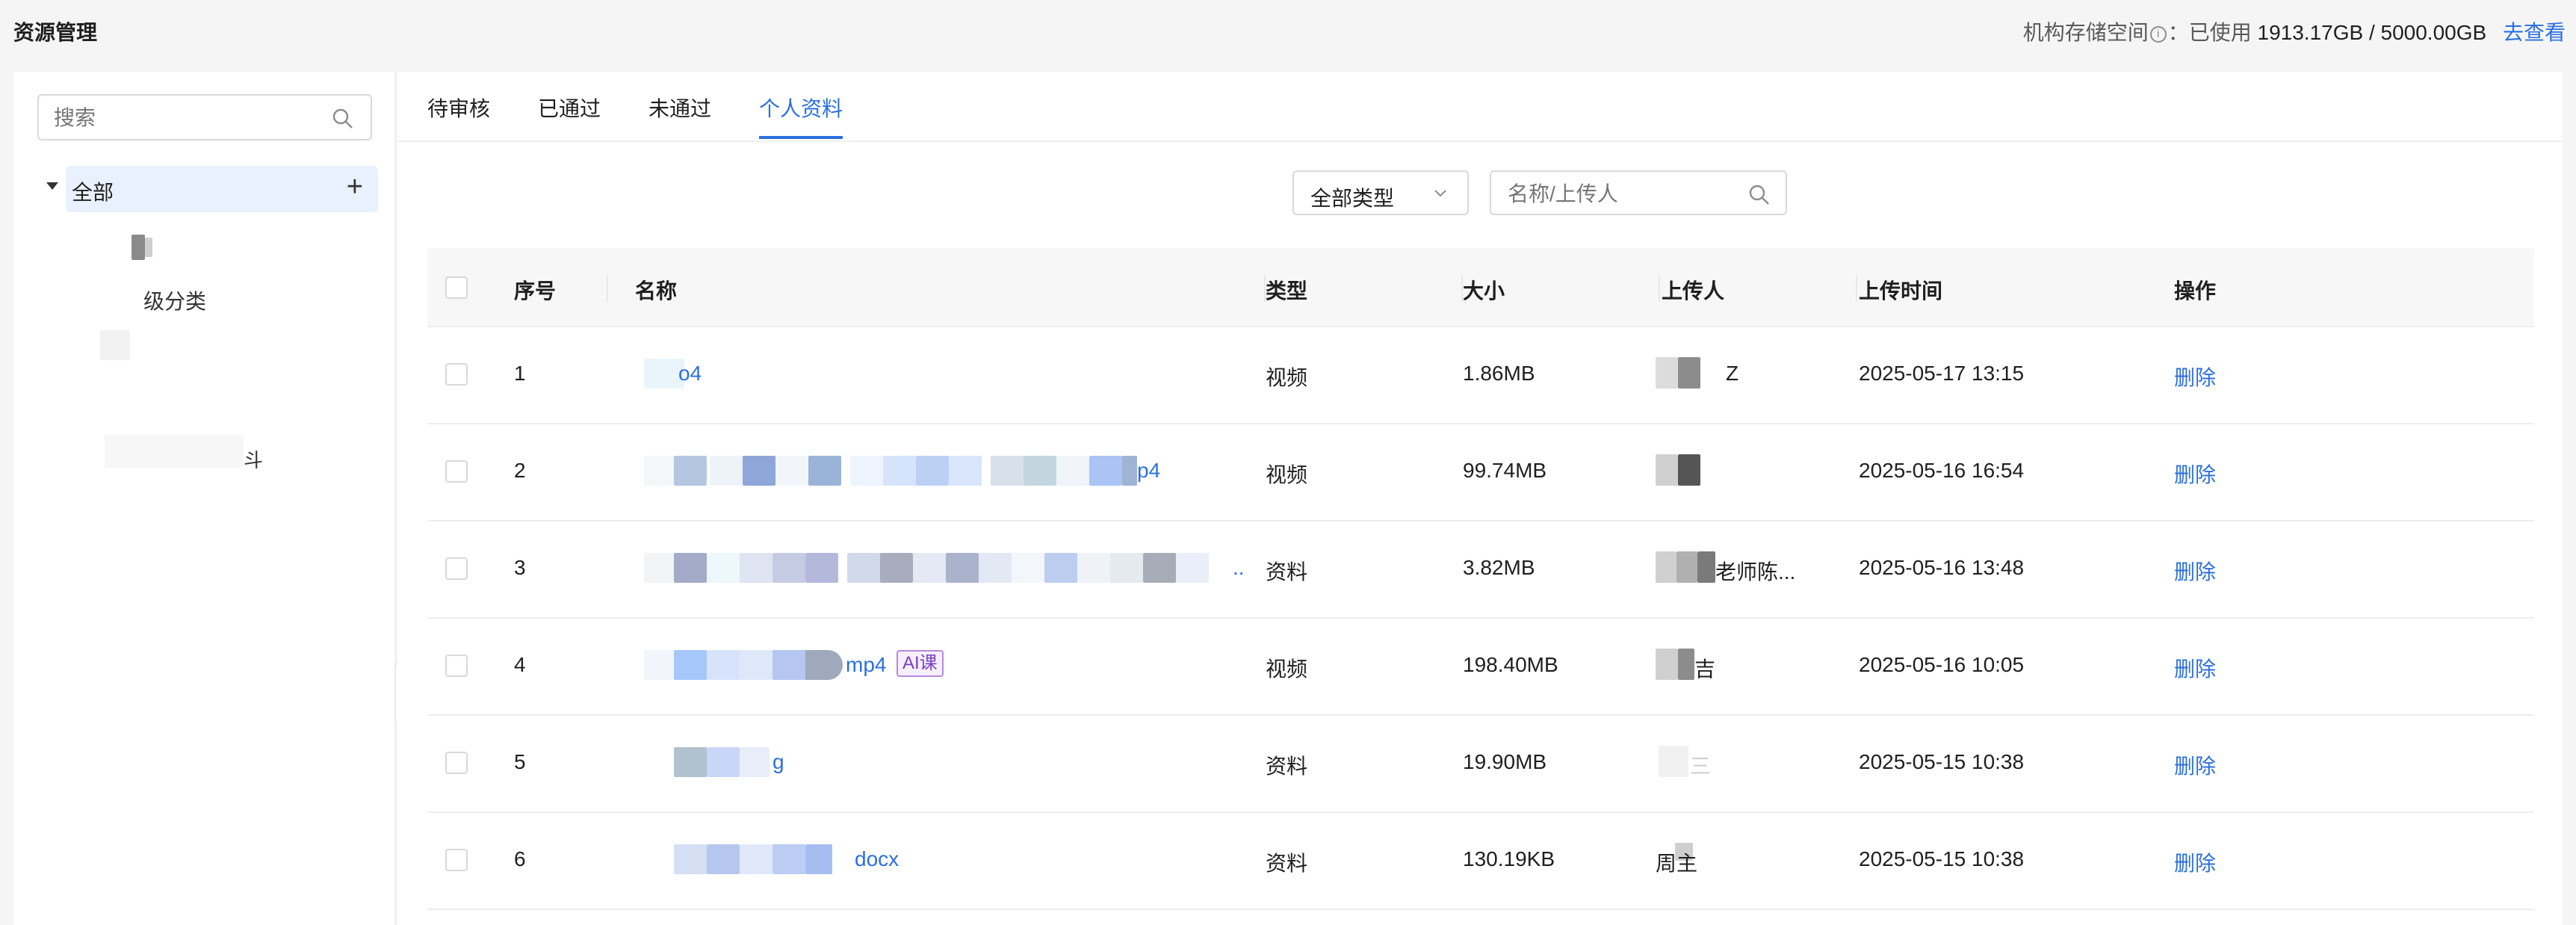 The image size is (2576, 925). Describe the element at coordinates (174, 300) in the screenshot. I see `tree-item-subcategory: 级分类` at that location.